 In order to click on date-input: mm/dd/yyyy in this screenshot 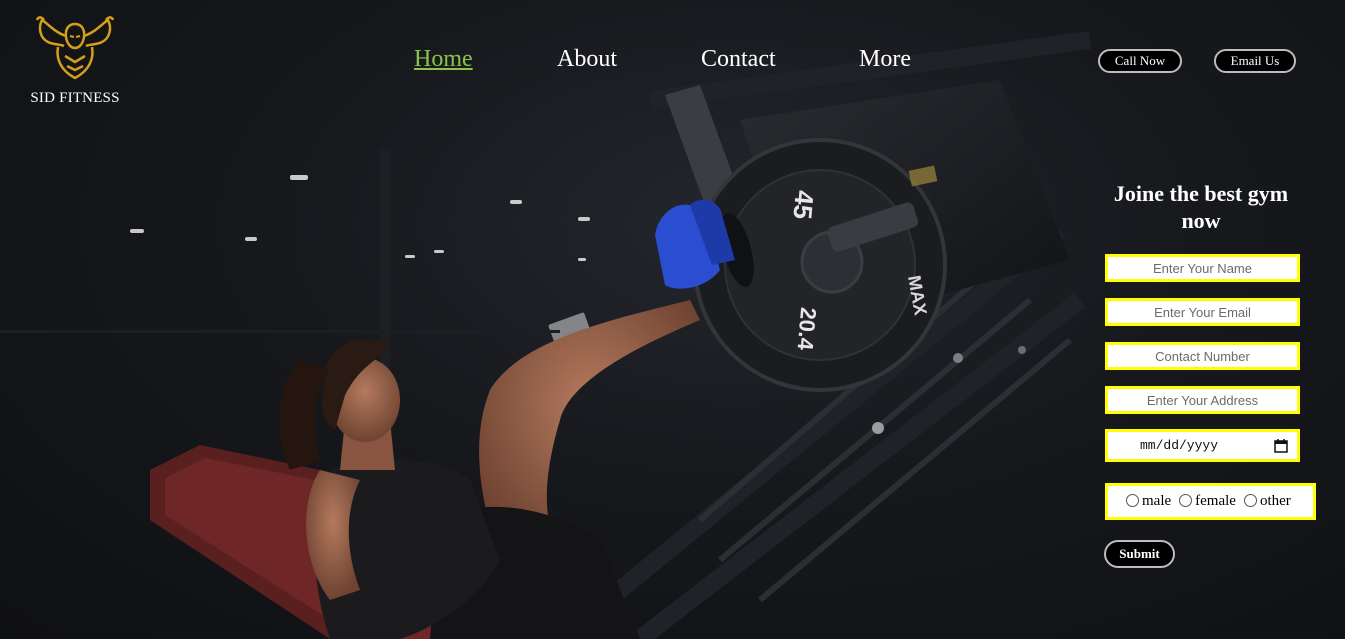, I will do `click(1202, 445)`.